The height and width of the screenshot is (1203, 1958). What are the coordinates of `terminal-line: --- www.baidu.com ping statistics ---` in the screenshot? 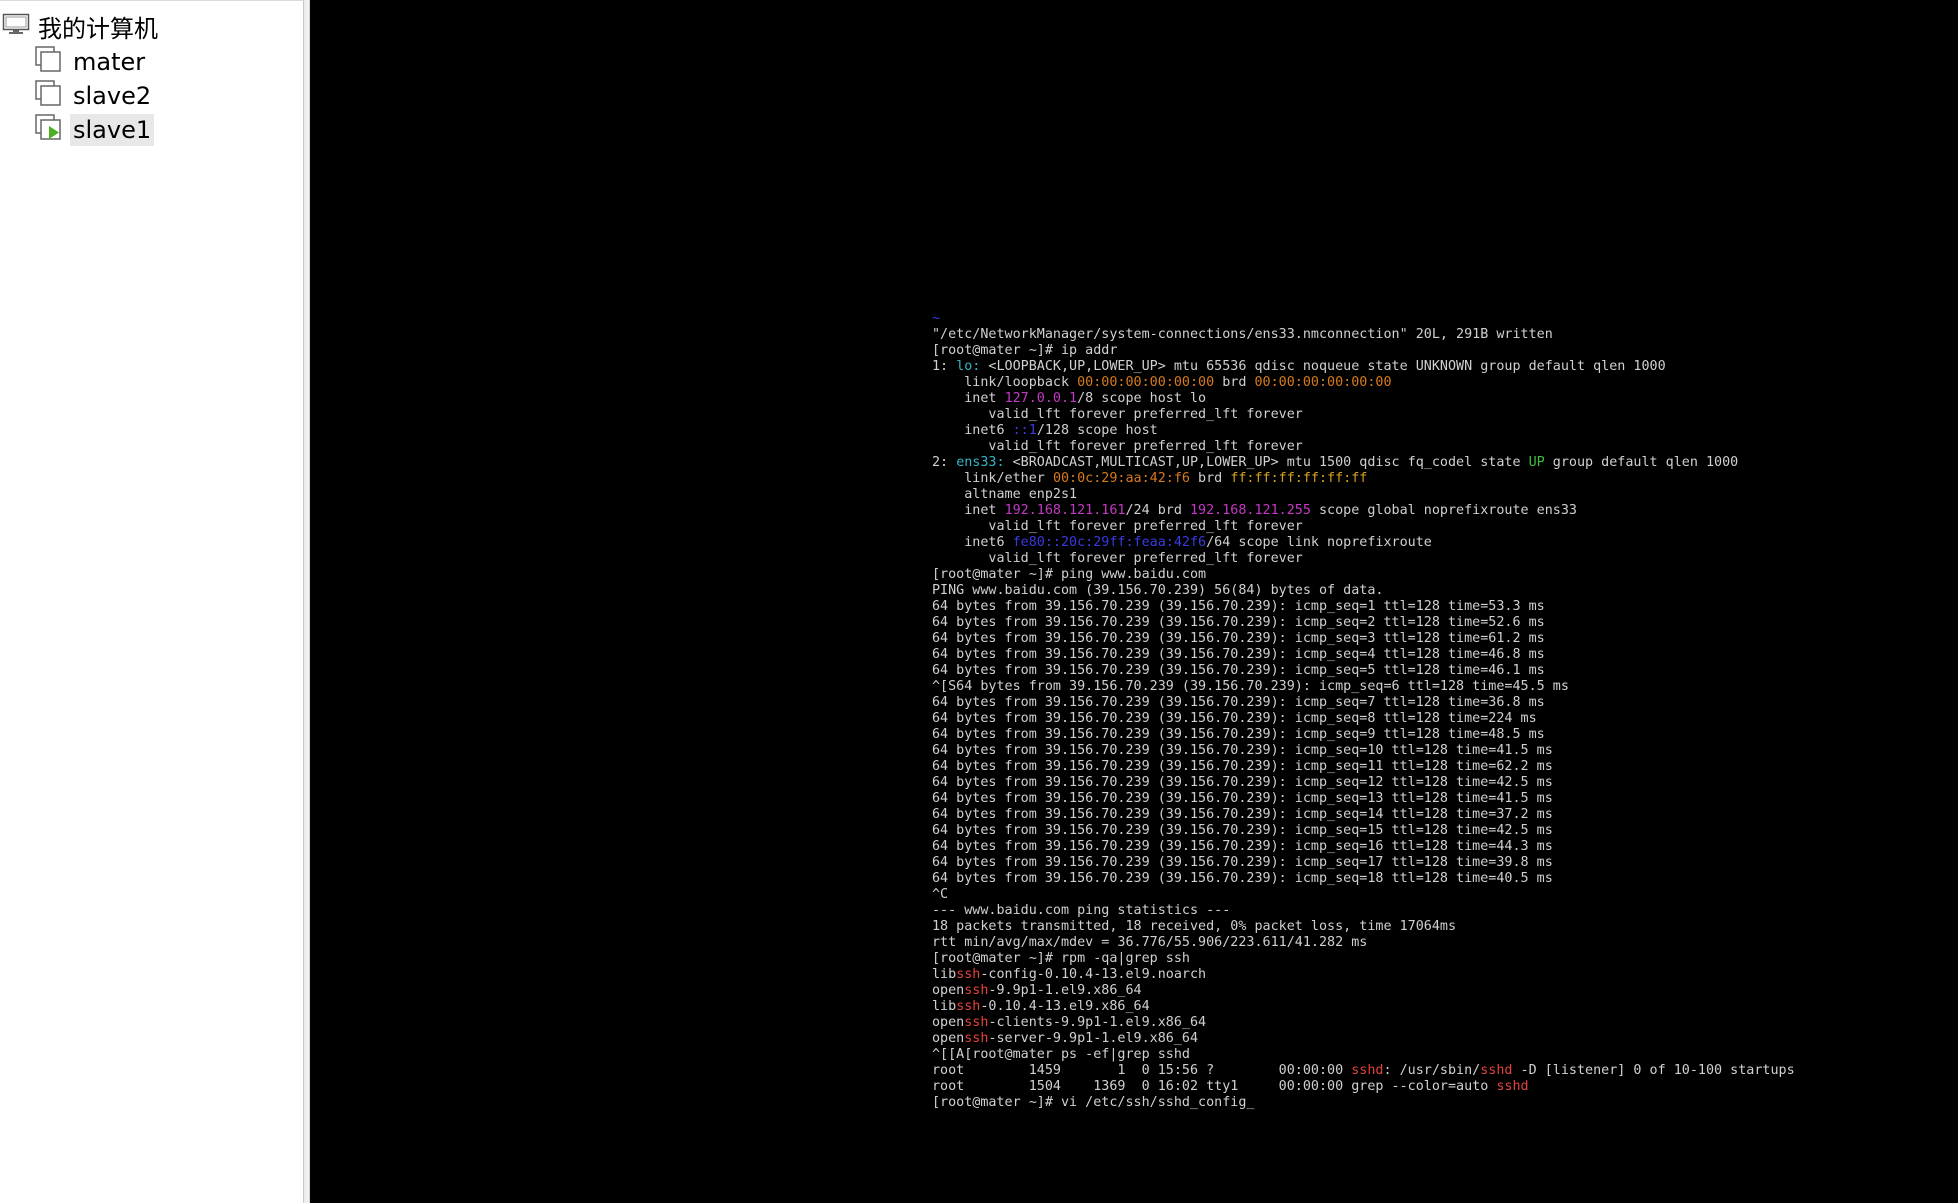 It's located at (1363, 911).